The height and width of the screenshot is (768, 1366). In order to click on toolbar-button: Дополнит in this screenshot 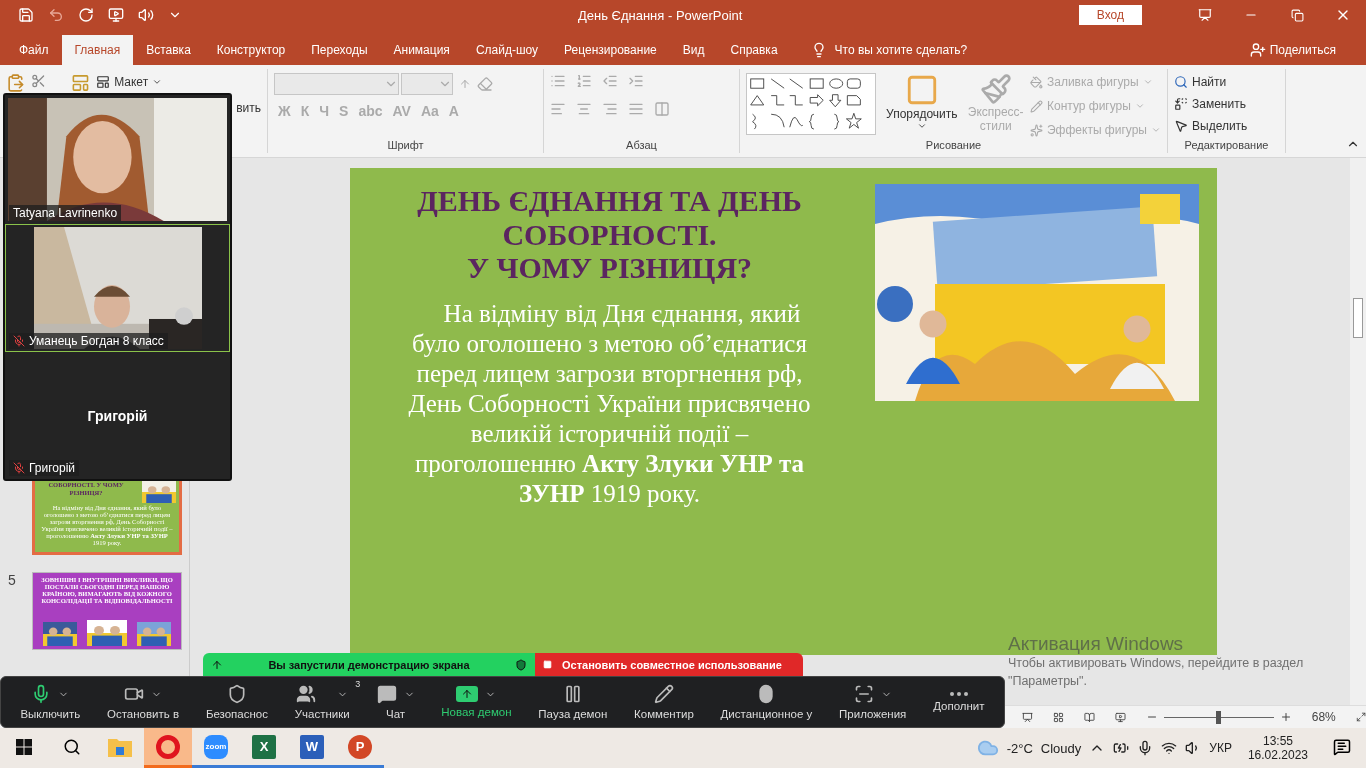, I will do `click(958, 702)`.